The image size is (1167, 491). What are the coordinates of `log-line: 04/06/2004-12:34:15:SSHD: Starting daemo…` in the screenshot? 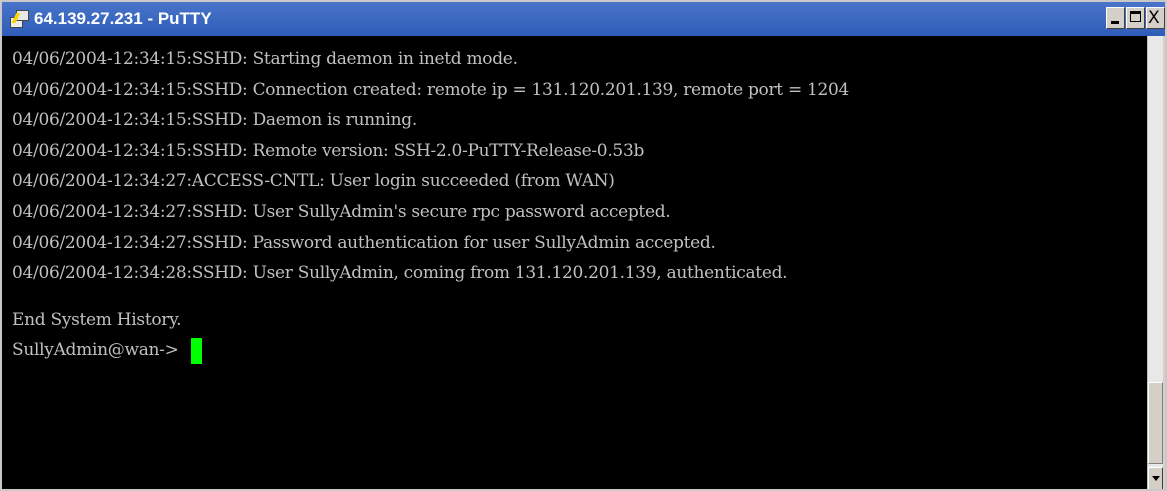 It's located at (265, 59).